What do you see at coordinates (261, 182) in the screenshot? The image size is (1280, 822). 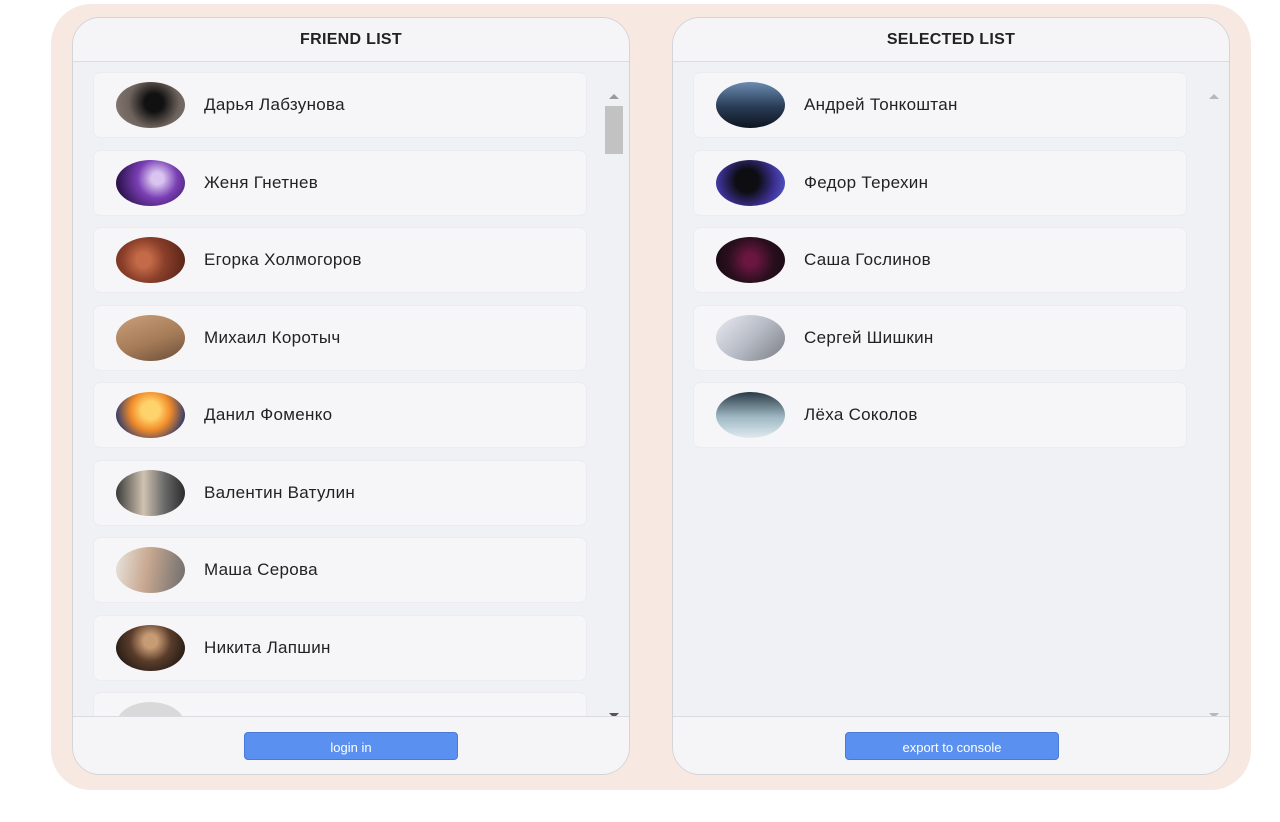 I see `friend-name: Женя Гнетнев` at bounding box center [261, 182].